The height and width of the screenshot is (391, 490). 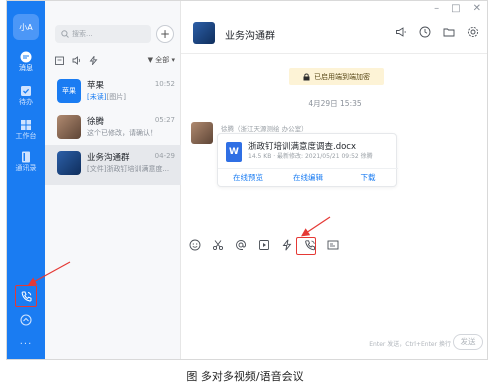 I want to click on input-toolbar, so click(x=264, y=245).